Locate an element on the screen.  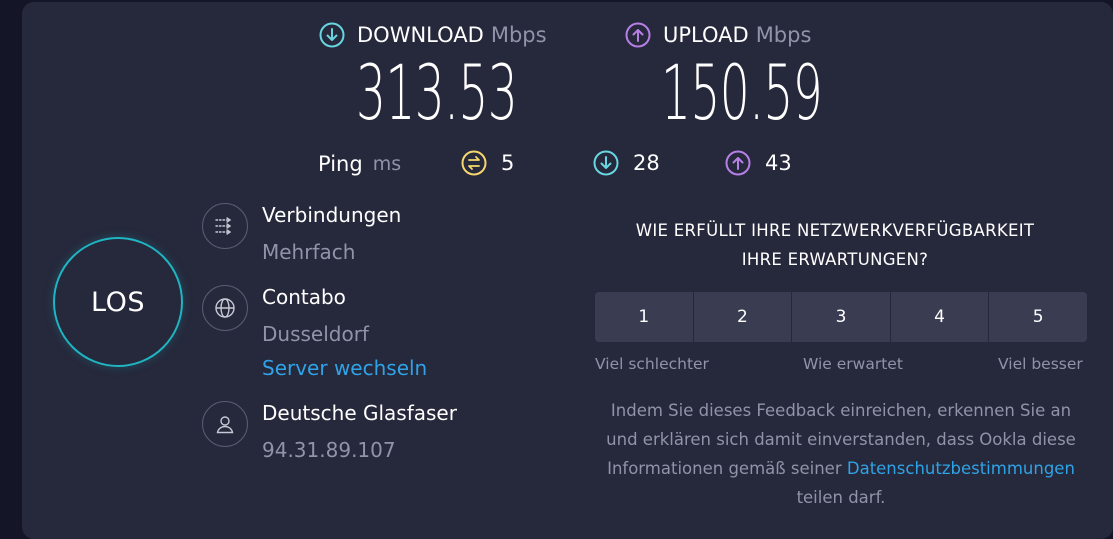
user-icon is located at coordinates (225, 424).